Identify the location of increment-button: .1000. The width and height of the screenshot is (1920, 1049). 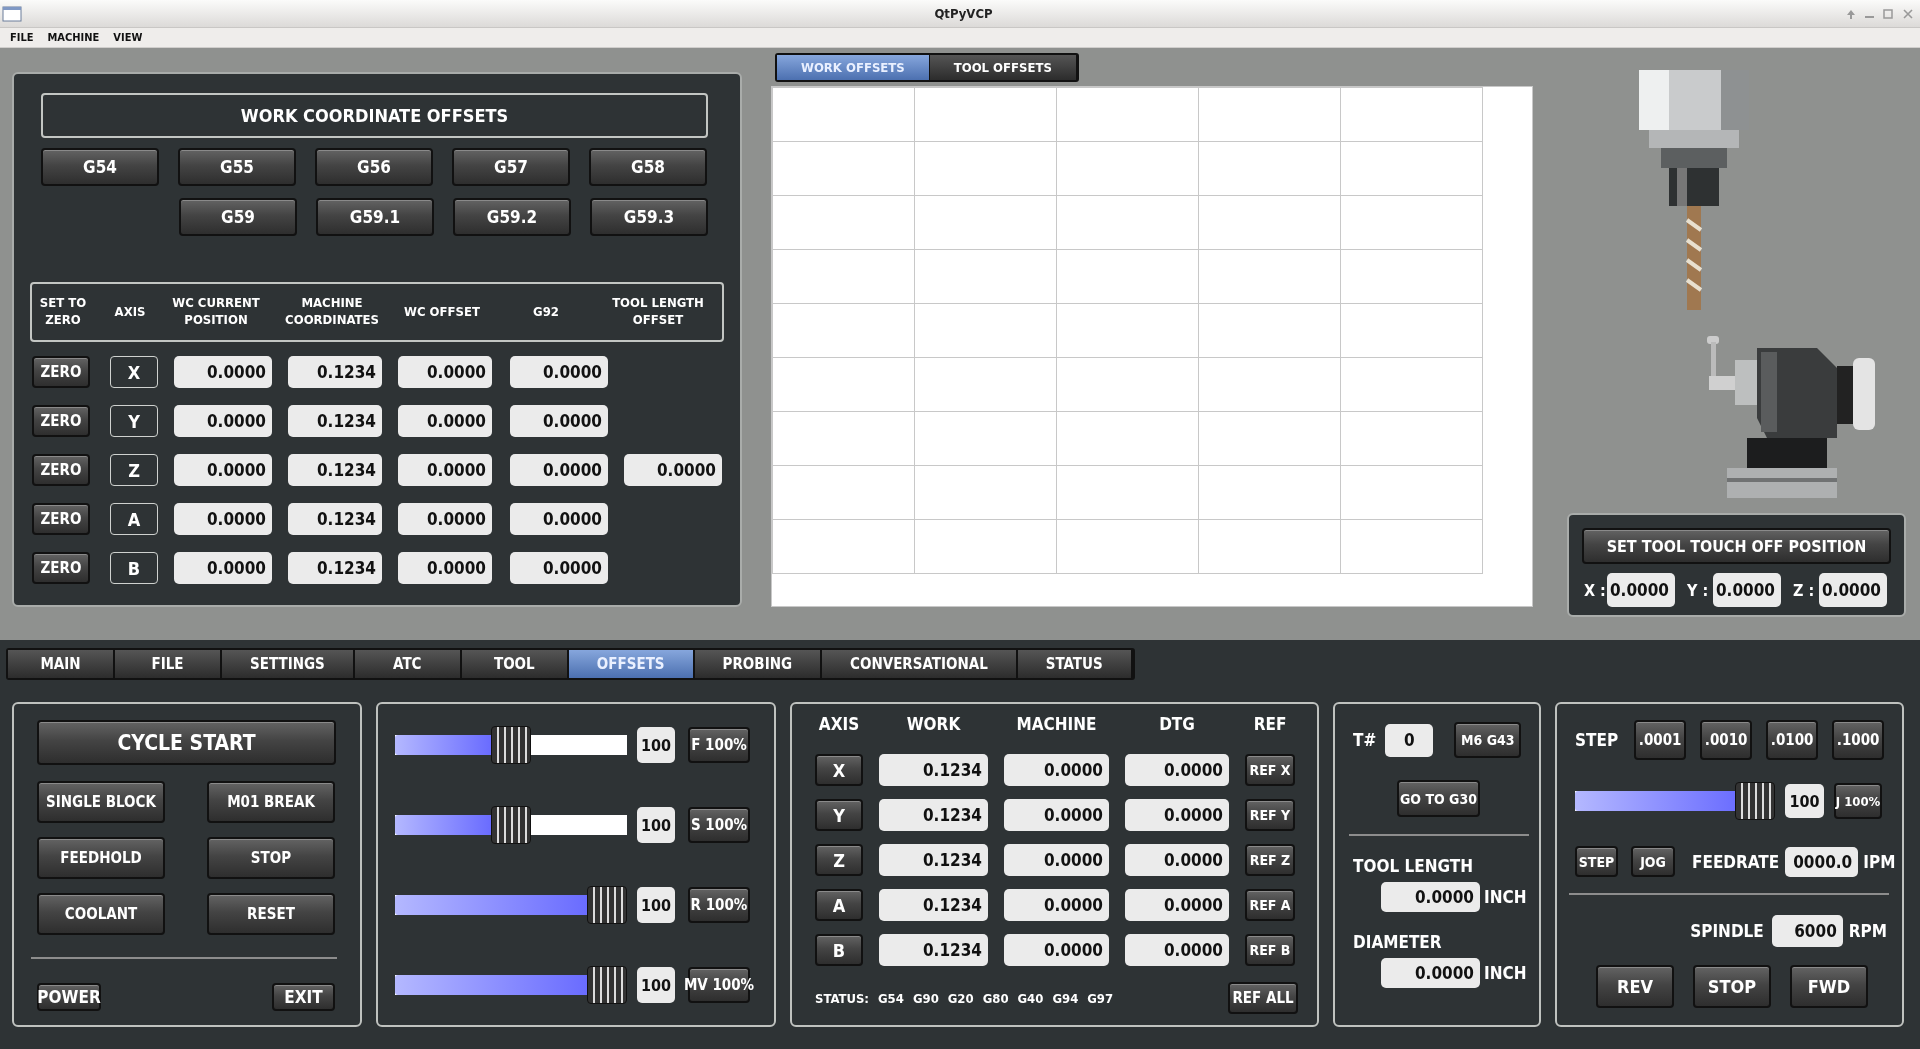
(1858, 740).